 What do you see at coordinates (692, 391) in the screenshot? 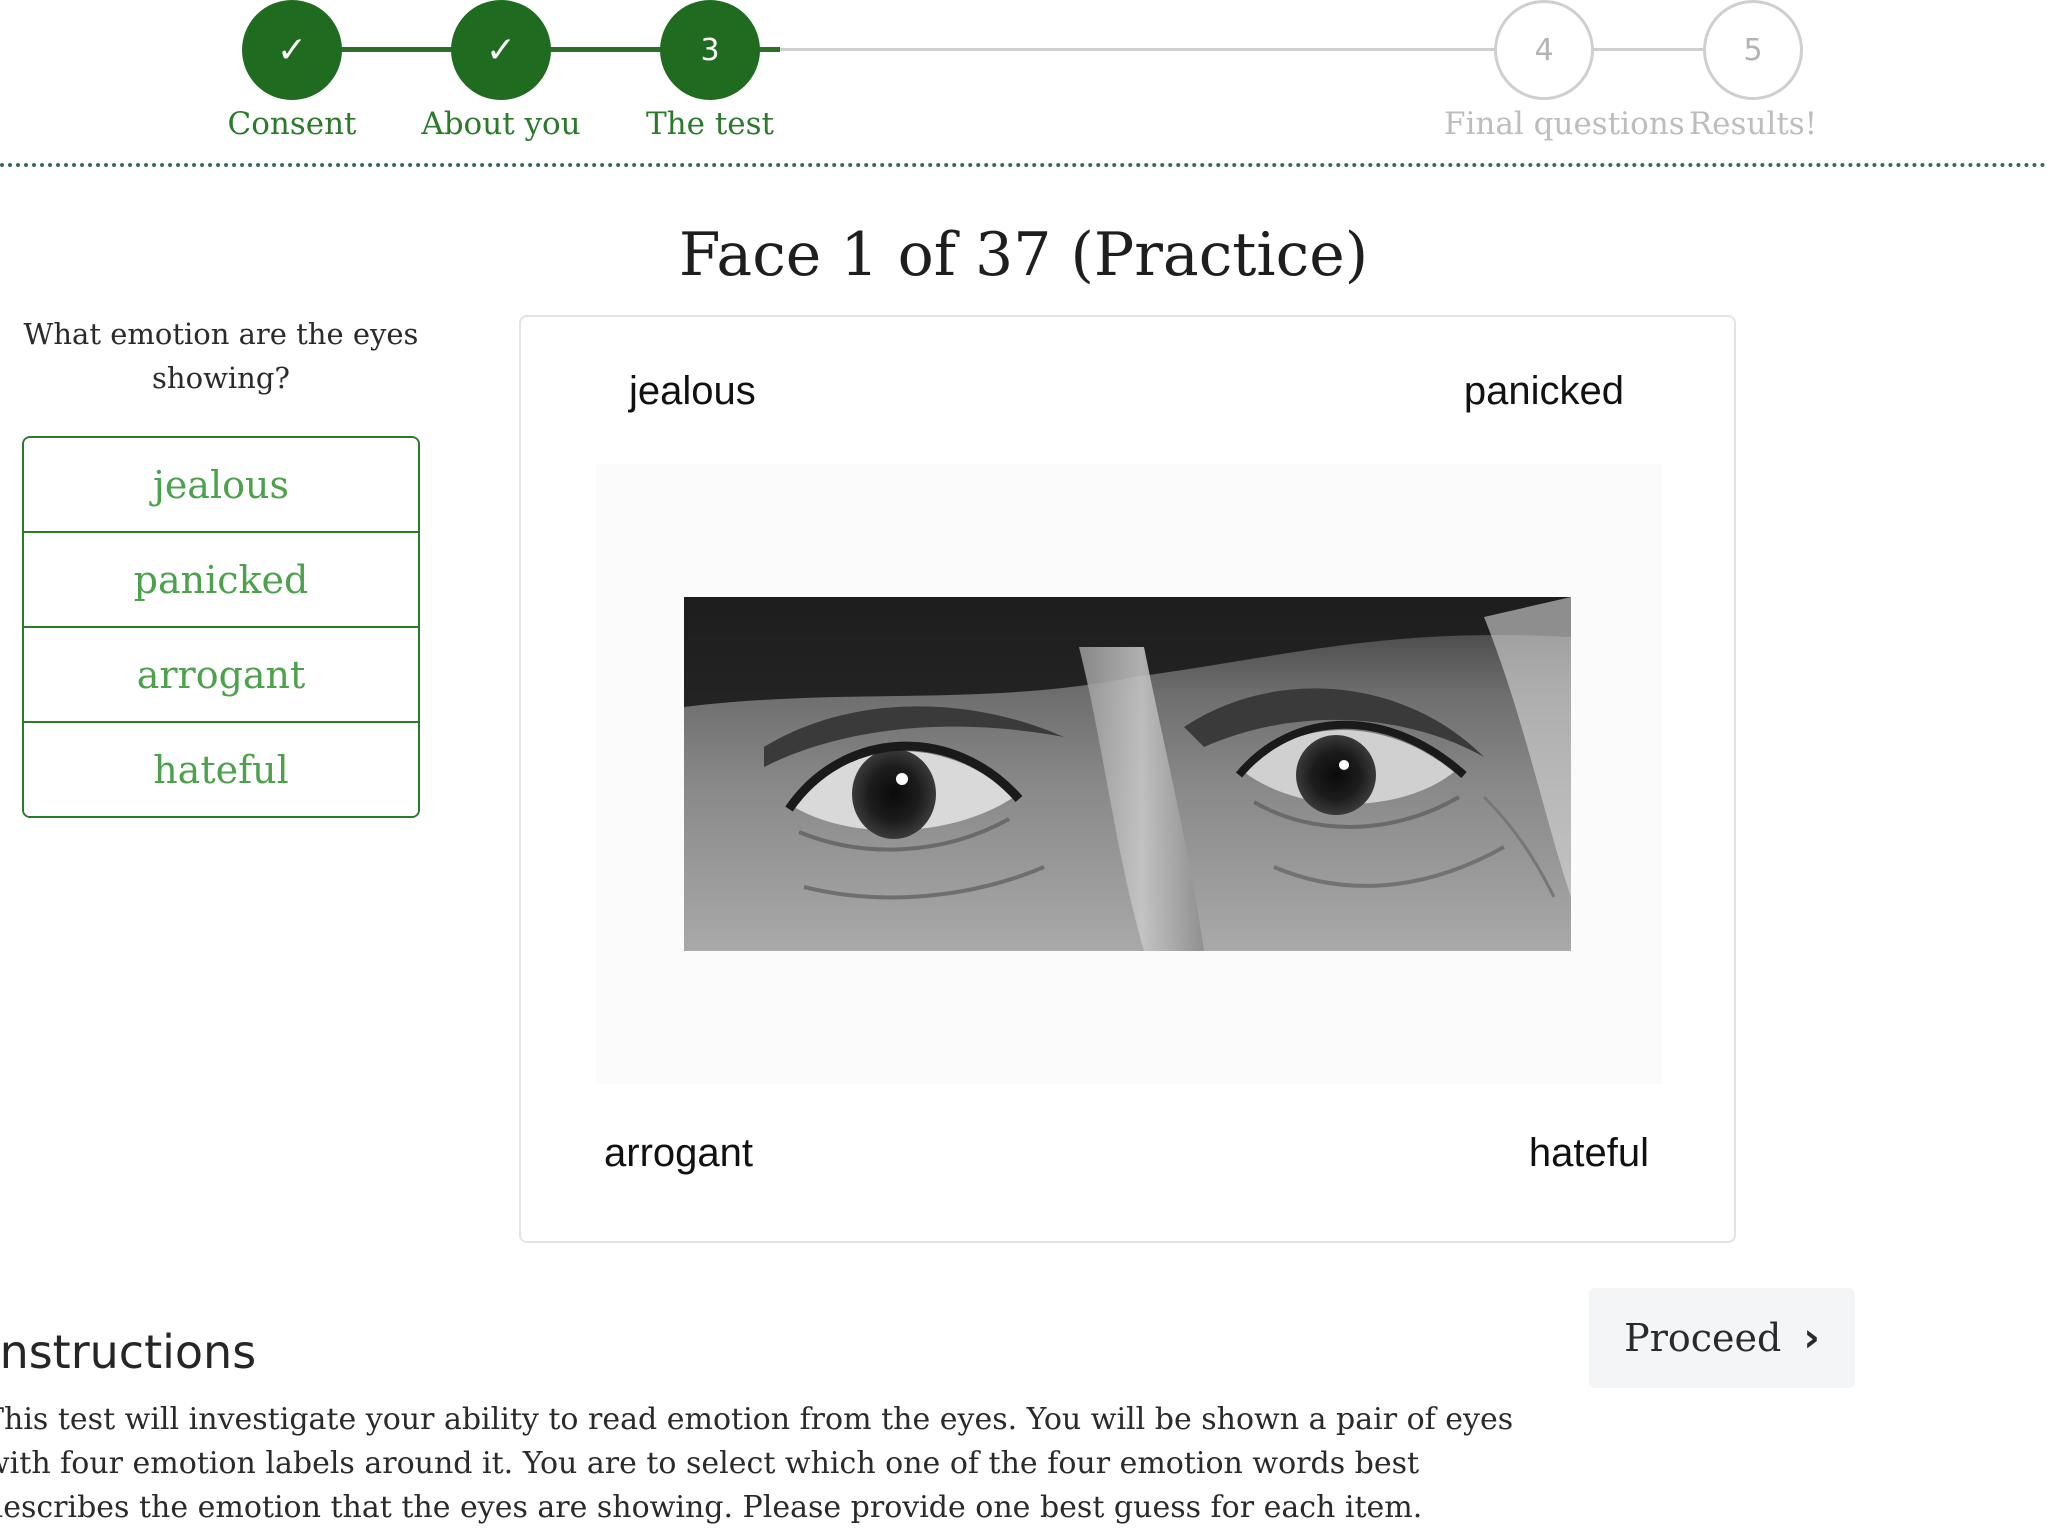
I see `stimulus-label-top-left: jealous` at bounding box center [692, 391].